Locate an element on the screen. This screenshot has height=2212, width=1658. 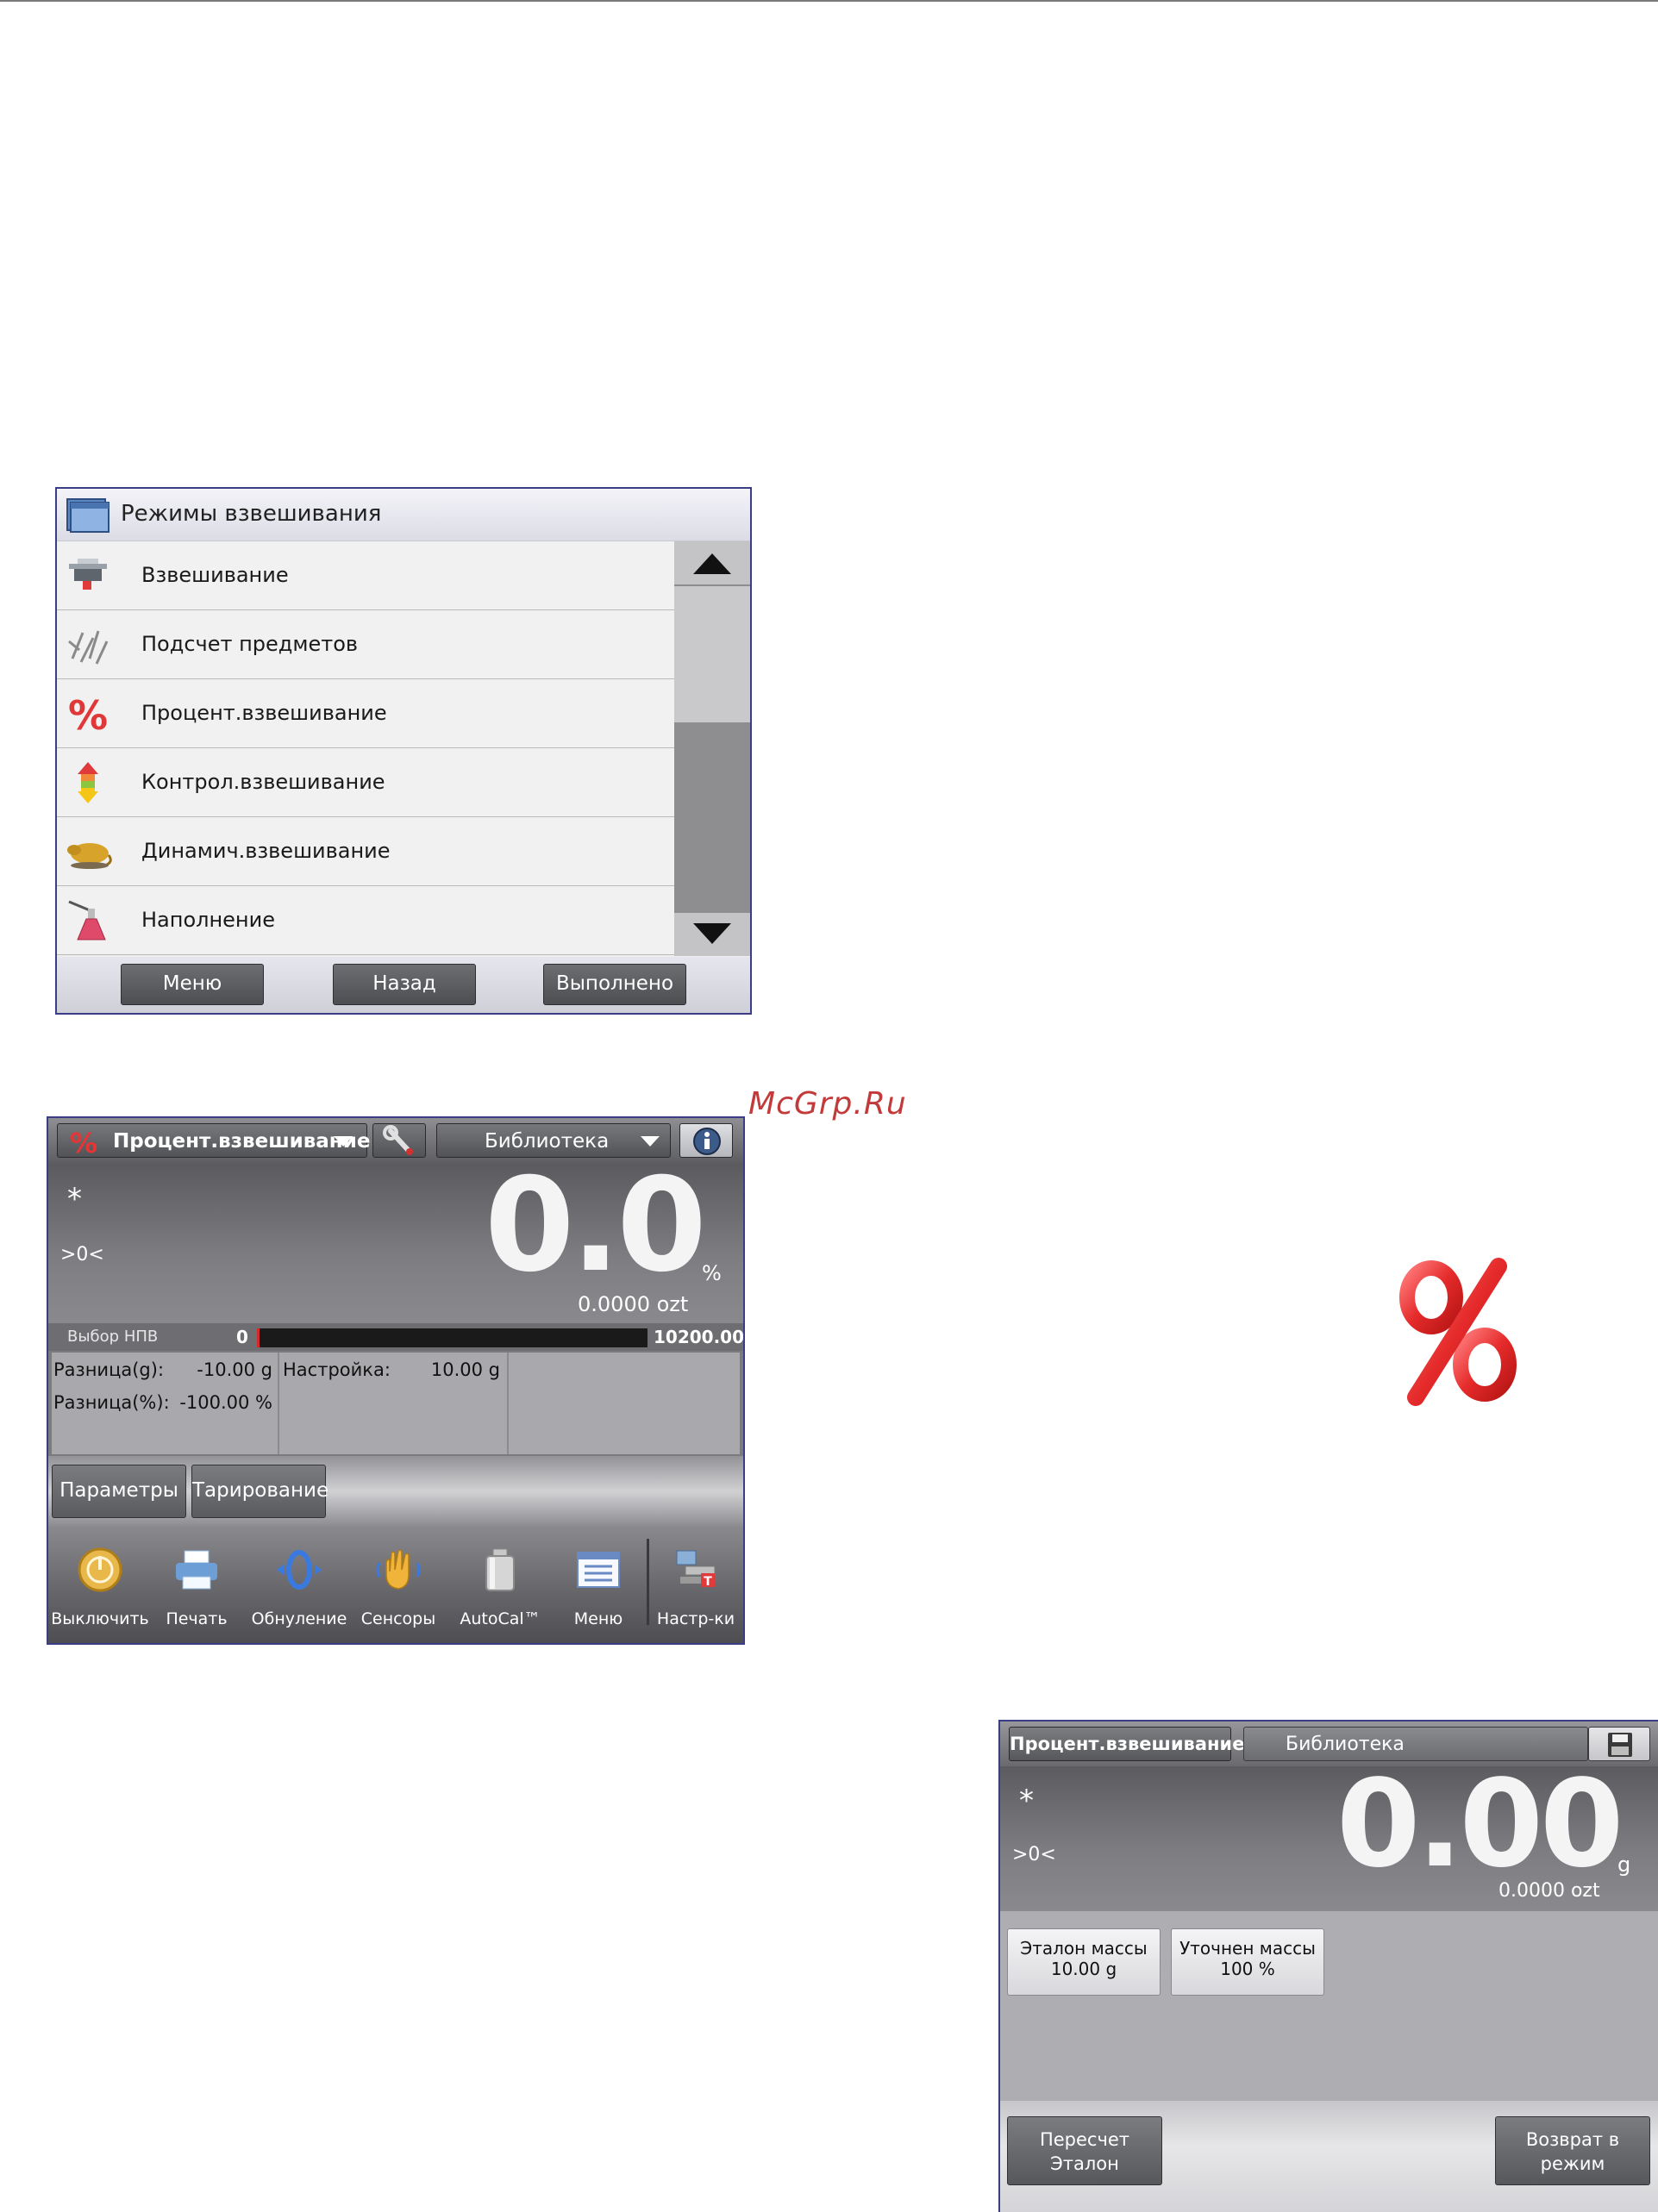
setting-value: 10.00 g is located at coordinates (465, 1369).